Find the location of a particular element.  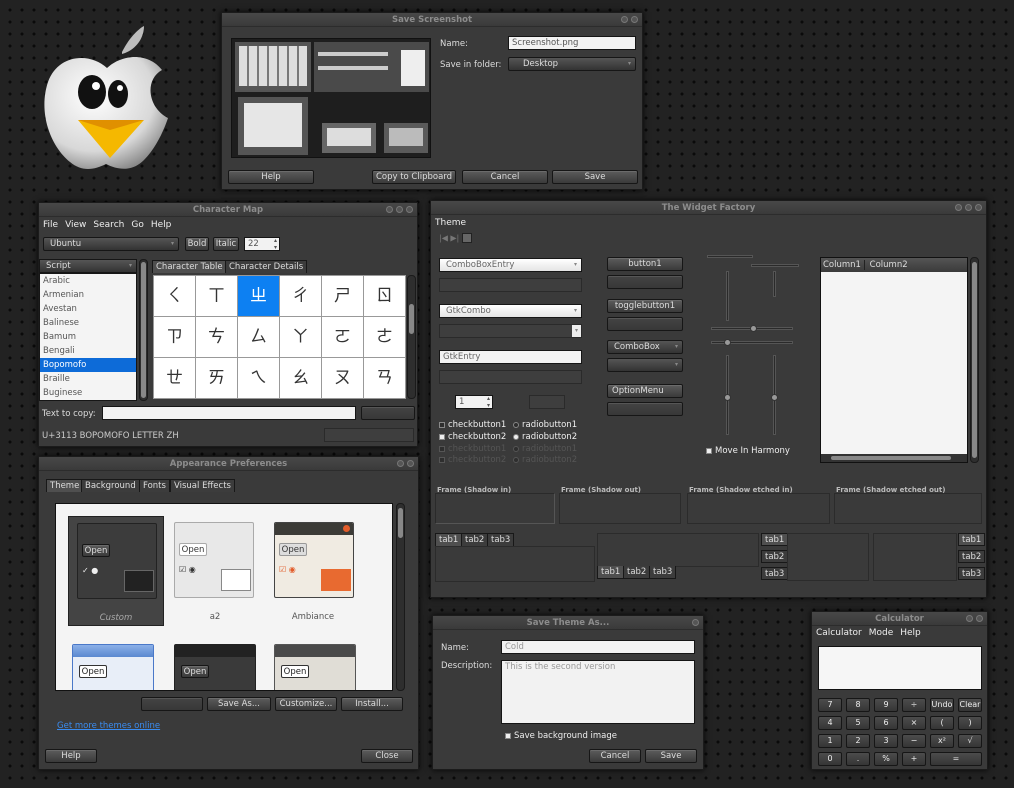

spin-button: 1 ▴ ▾ is located at coordinates (474, 402).